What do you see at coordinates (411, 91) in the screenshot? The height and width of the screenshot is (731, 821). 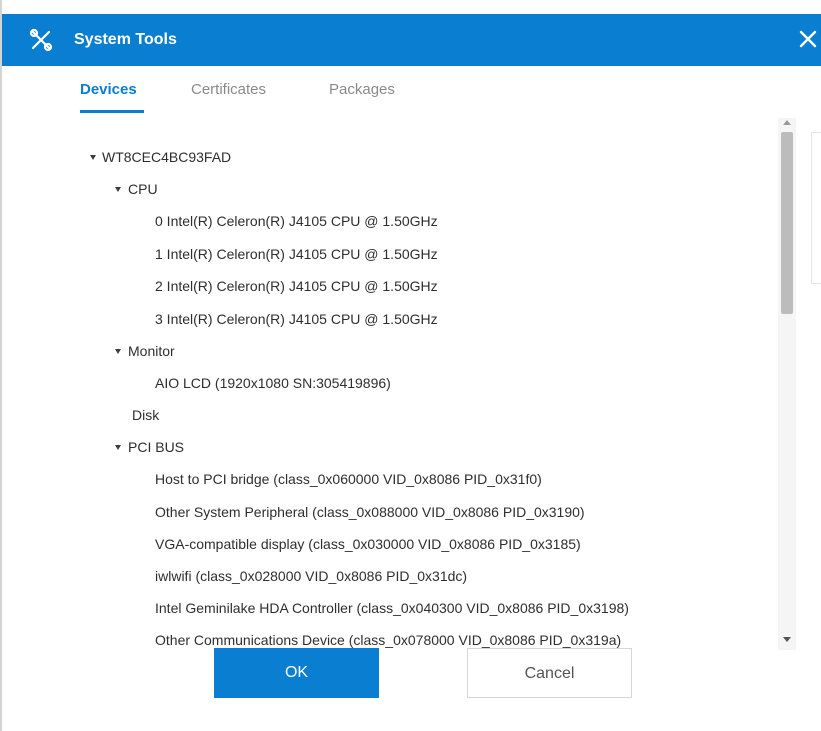 I see `tab-bar: Devices Certificates Packages` at bounding box center [411, 91].